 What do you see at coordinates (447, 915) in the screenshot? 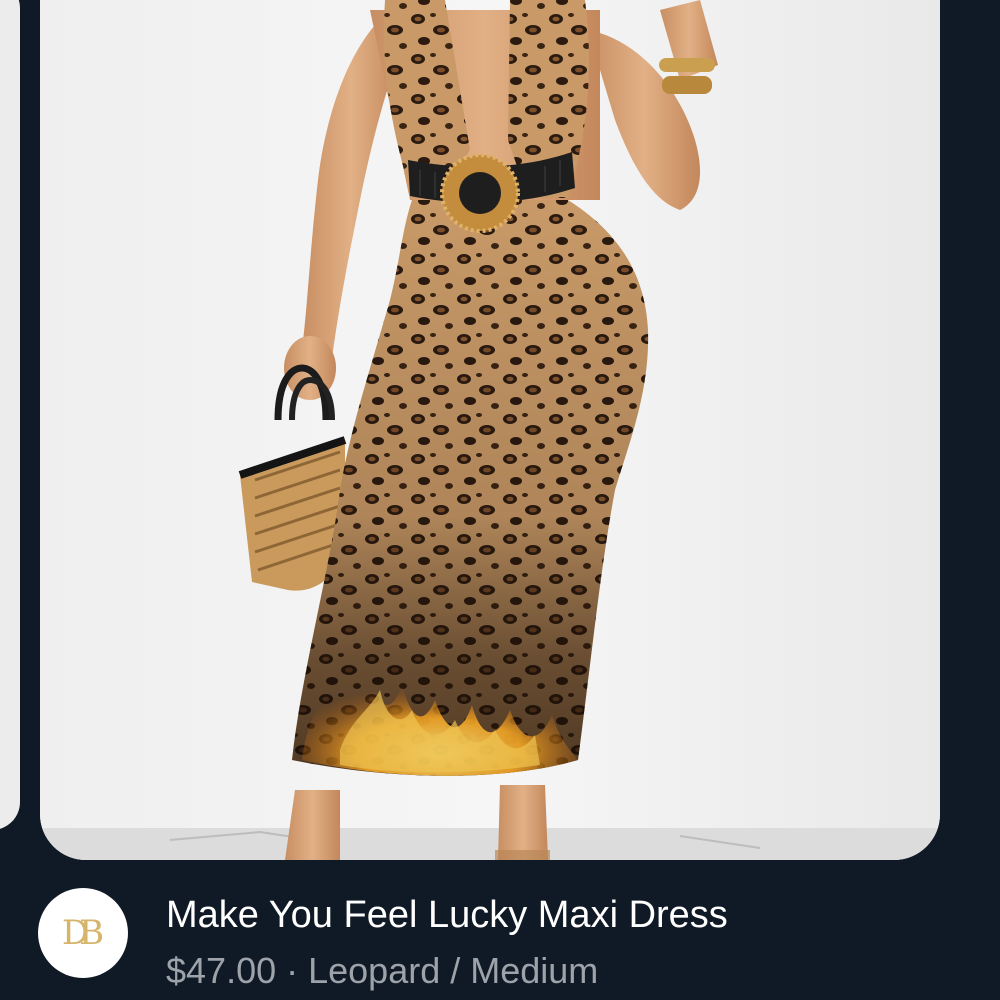
I see `product-title: Make You Feel Lucky Maxi Dress` at bounding box center [447, 915].